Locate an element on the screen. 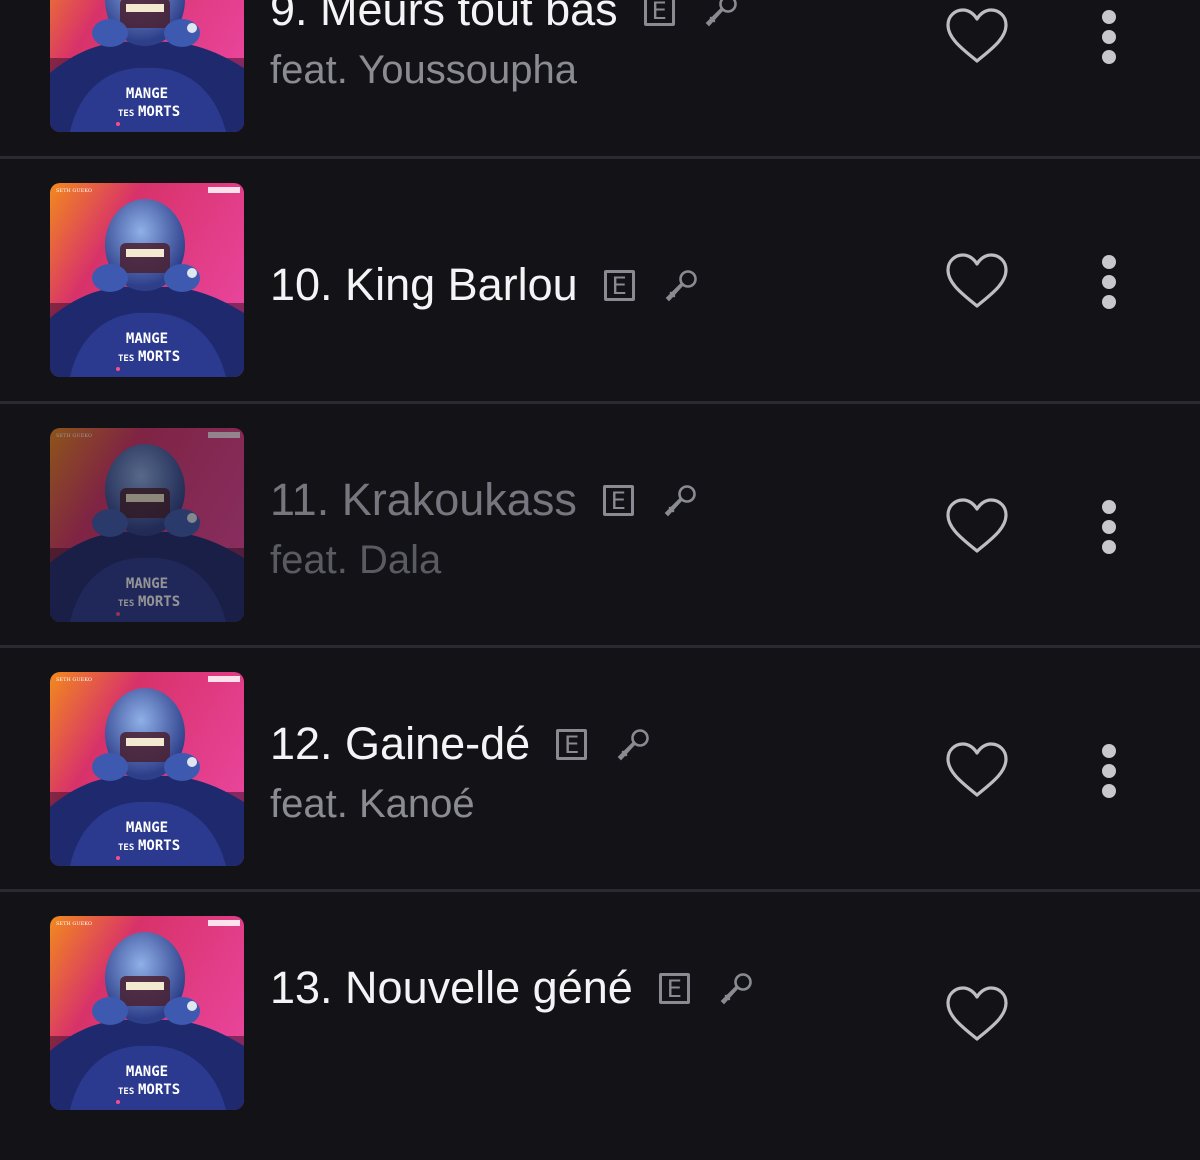 This screenshot has width=1200, height=1160. track-info: 11. Krakoukass E feat. Dala is located at coordinates (485, 529).